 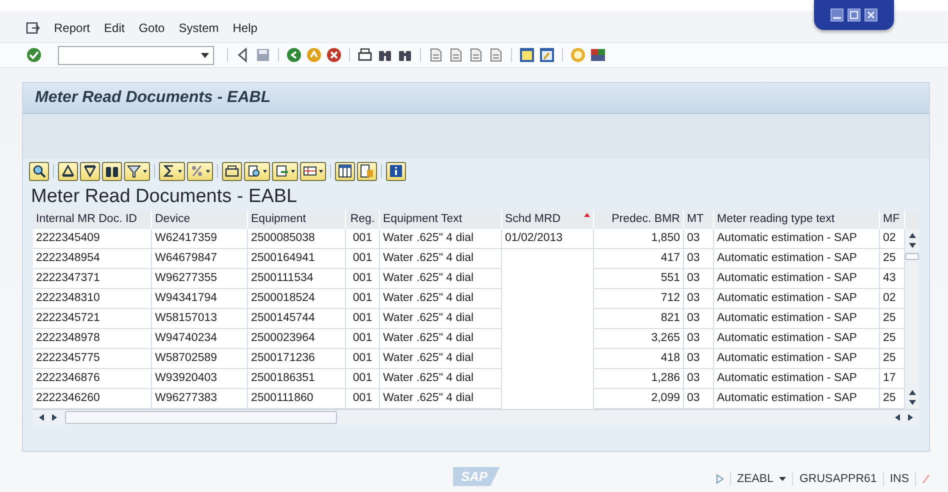 I want to click on table-cell: 2222347371, so click(x=92, y=279).